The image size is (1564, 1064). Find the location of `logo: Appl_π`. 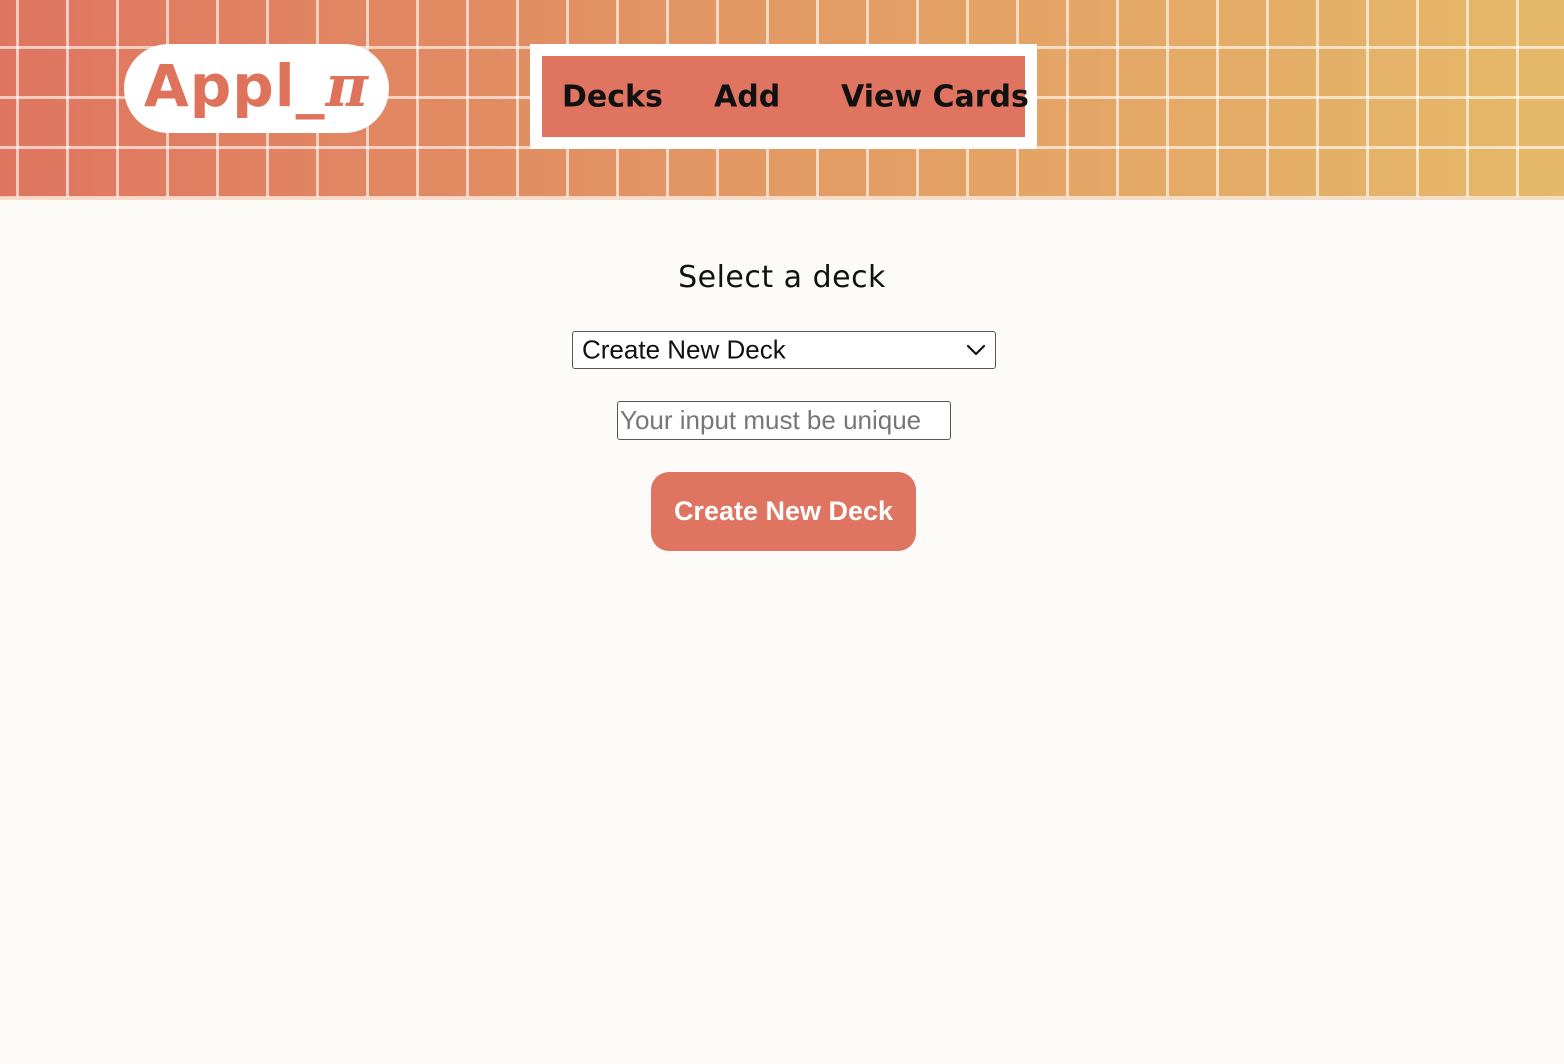

logo: Appl_π is located at coordinates (256, 88).